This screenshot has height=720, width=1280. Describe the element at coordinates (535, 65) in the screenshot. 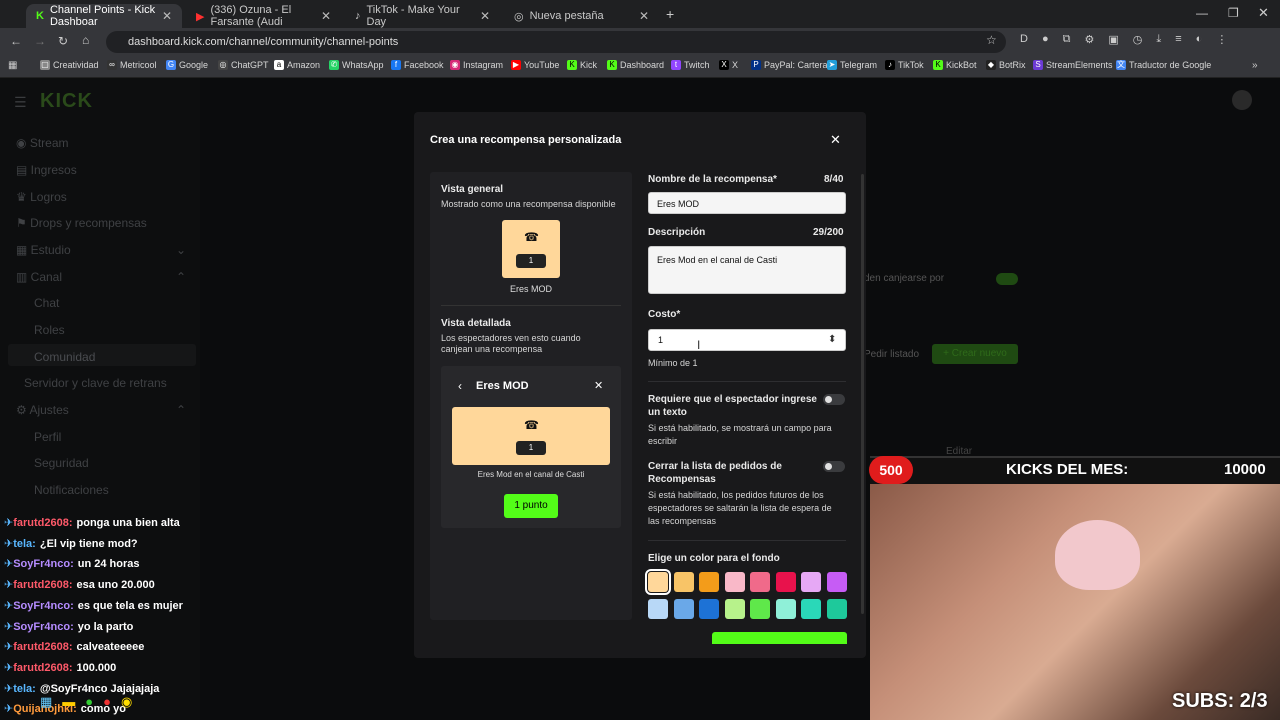

I see `bookmark-youtube: ▶ YouTube` at that location.